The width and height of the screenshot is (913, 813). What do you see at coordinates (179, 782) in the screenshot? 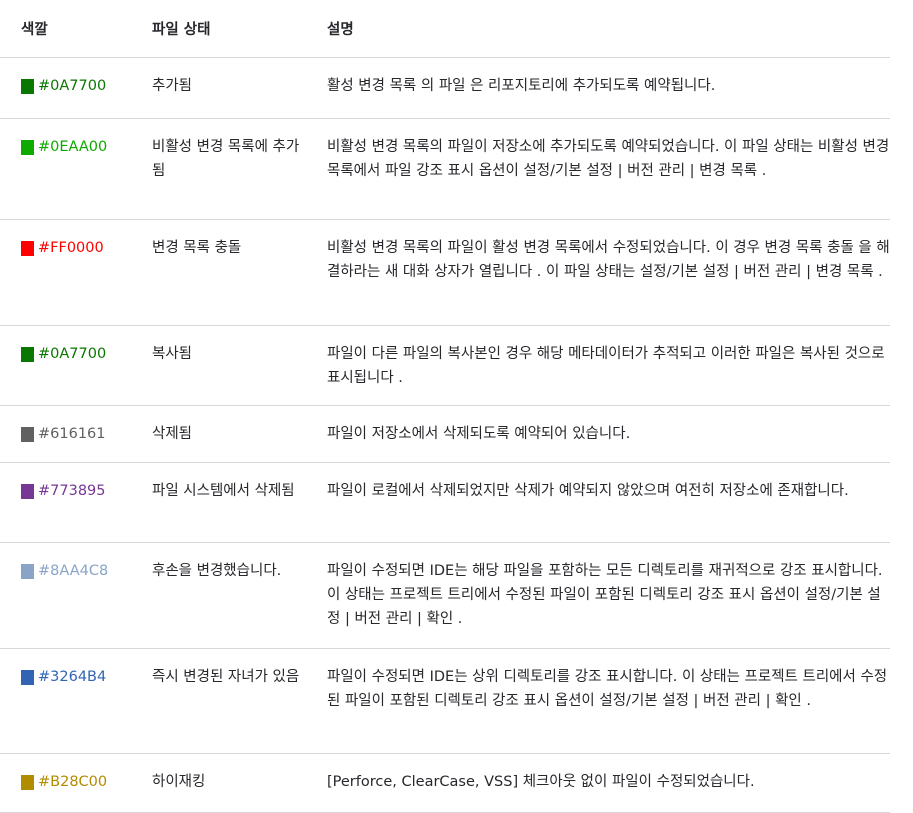
I see `status-cell: 하이재킹` at bounding box center [179, 782].